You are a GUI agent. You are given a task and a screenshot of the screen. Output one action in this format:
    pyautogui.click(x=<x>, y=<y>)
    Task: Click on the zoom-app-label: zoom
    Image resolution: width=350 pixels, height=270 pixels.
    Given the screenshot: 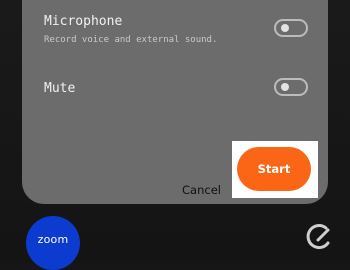 What is the action you would take?
    pyautogui.click(x=53, y=239)
    